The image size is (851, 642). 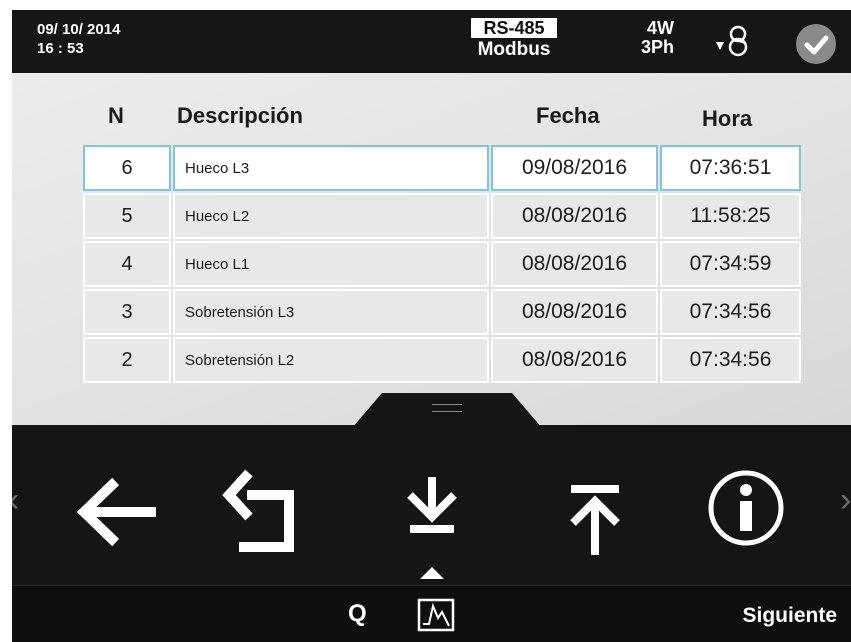 What do you see at coordinates (331, 312) in the screenshot?
I see `row-description-cell: Sobretensión L3` at bounding box center [331, 312].